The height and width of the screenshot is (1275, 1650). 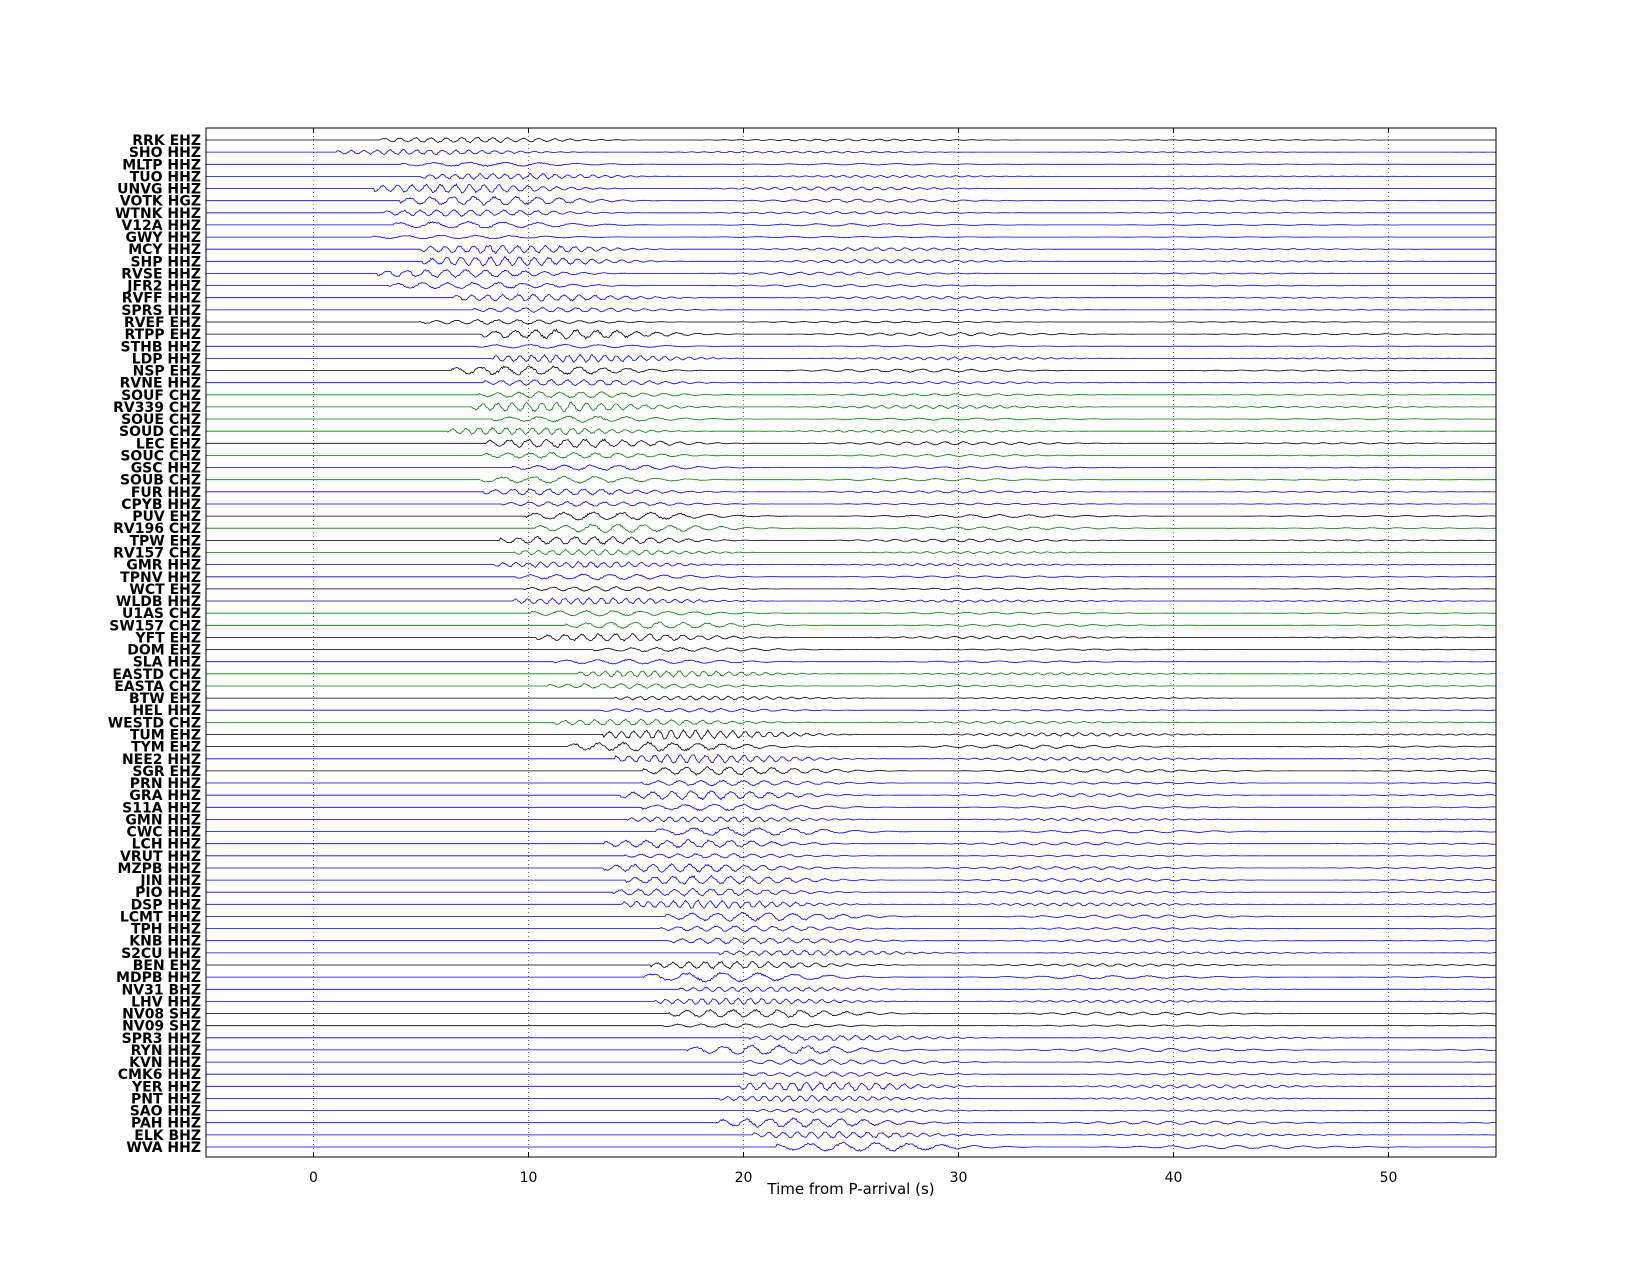 I want to click on station-label: WVA HHZ, so click(x=163, y=1148).